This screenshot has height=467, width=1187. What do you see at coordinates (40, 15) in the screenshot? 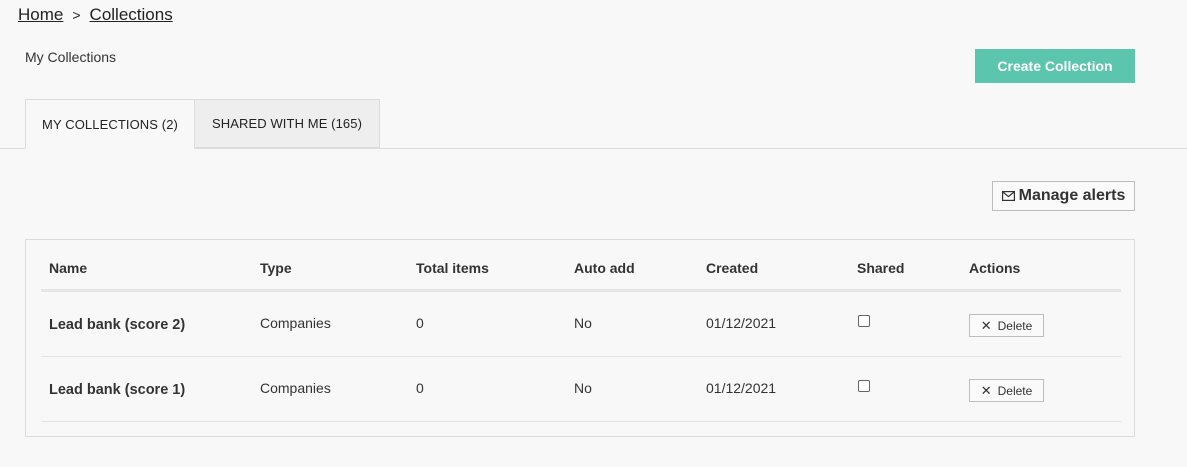
I see `breadcrumb-home-link: Home` at bounding box center [40, 15].